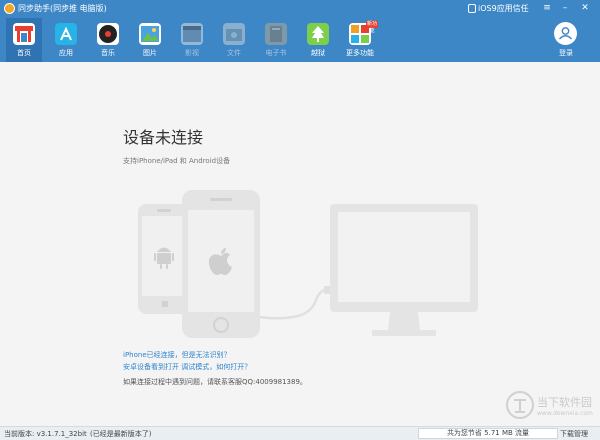 The height and width of the screenshot is (440, 600). I want to click on nav-files: 文件, so click(234, 40).